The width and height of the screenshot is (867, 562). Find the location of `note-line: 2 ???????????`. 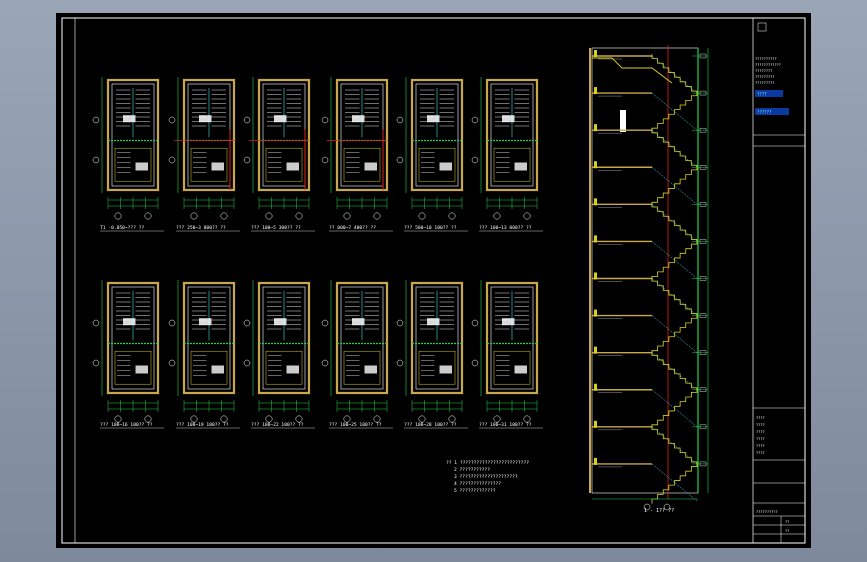

note-line: 2 ??????????? is located at coordinates (472, 470).